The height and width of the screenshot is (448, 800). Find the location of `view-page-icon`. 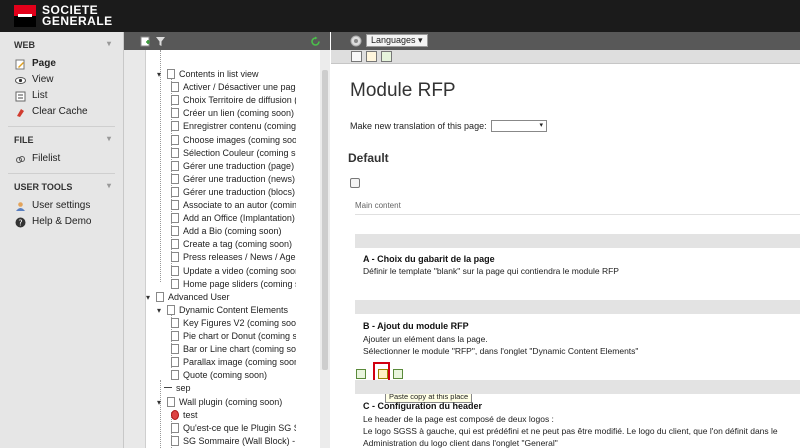

view-page-icon is located at coordinates (356, 41).